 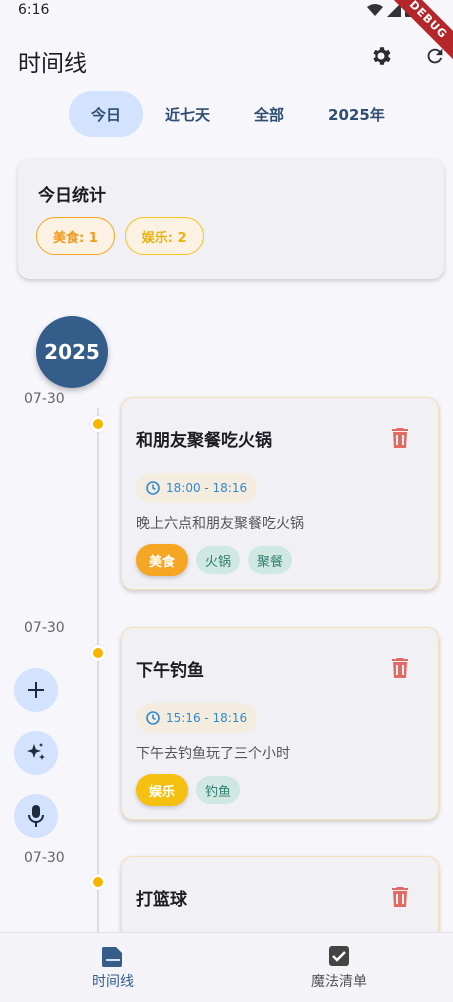 I want to click on nav-label: 魔法清单, so click(x=339, y=982).